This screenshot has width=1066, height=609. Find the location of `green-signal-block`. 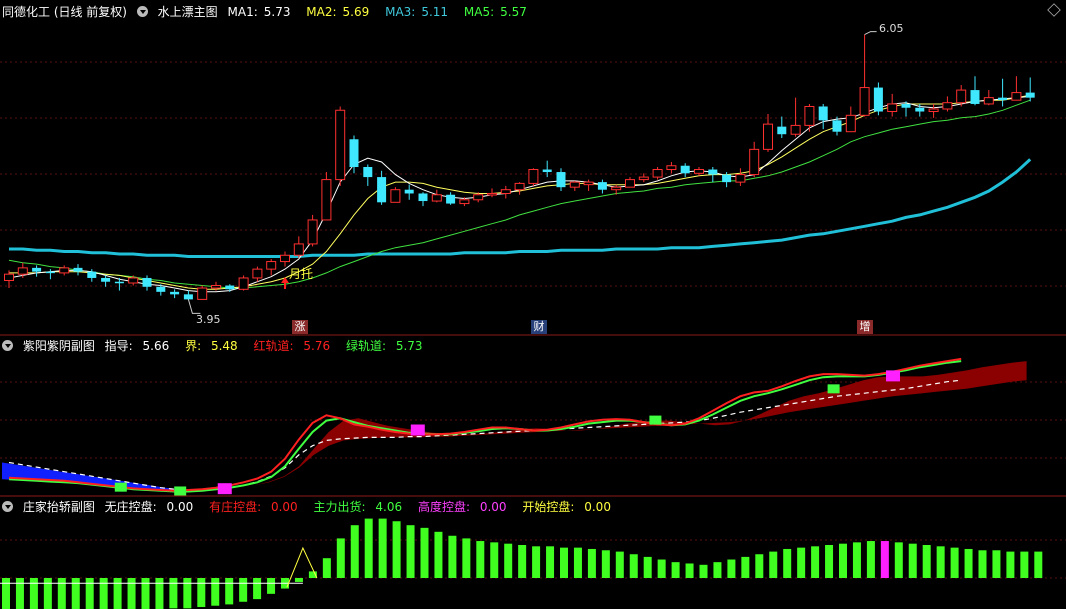

green-signal-block is located at coordinates (180, 491).